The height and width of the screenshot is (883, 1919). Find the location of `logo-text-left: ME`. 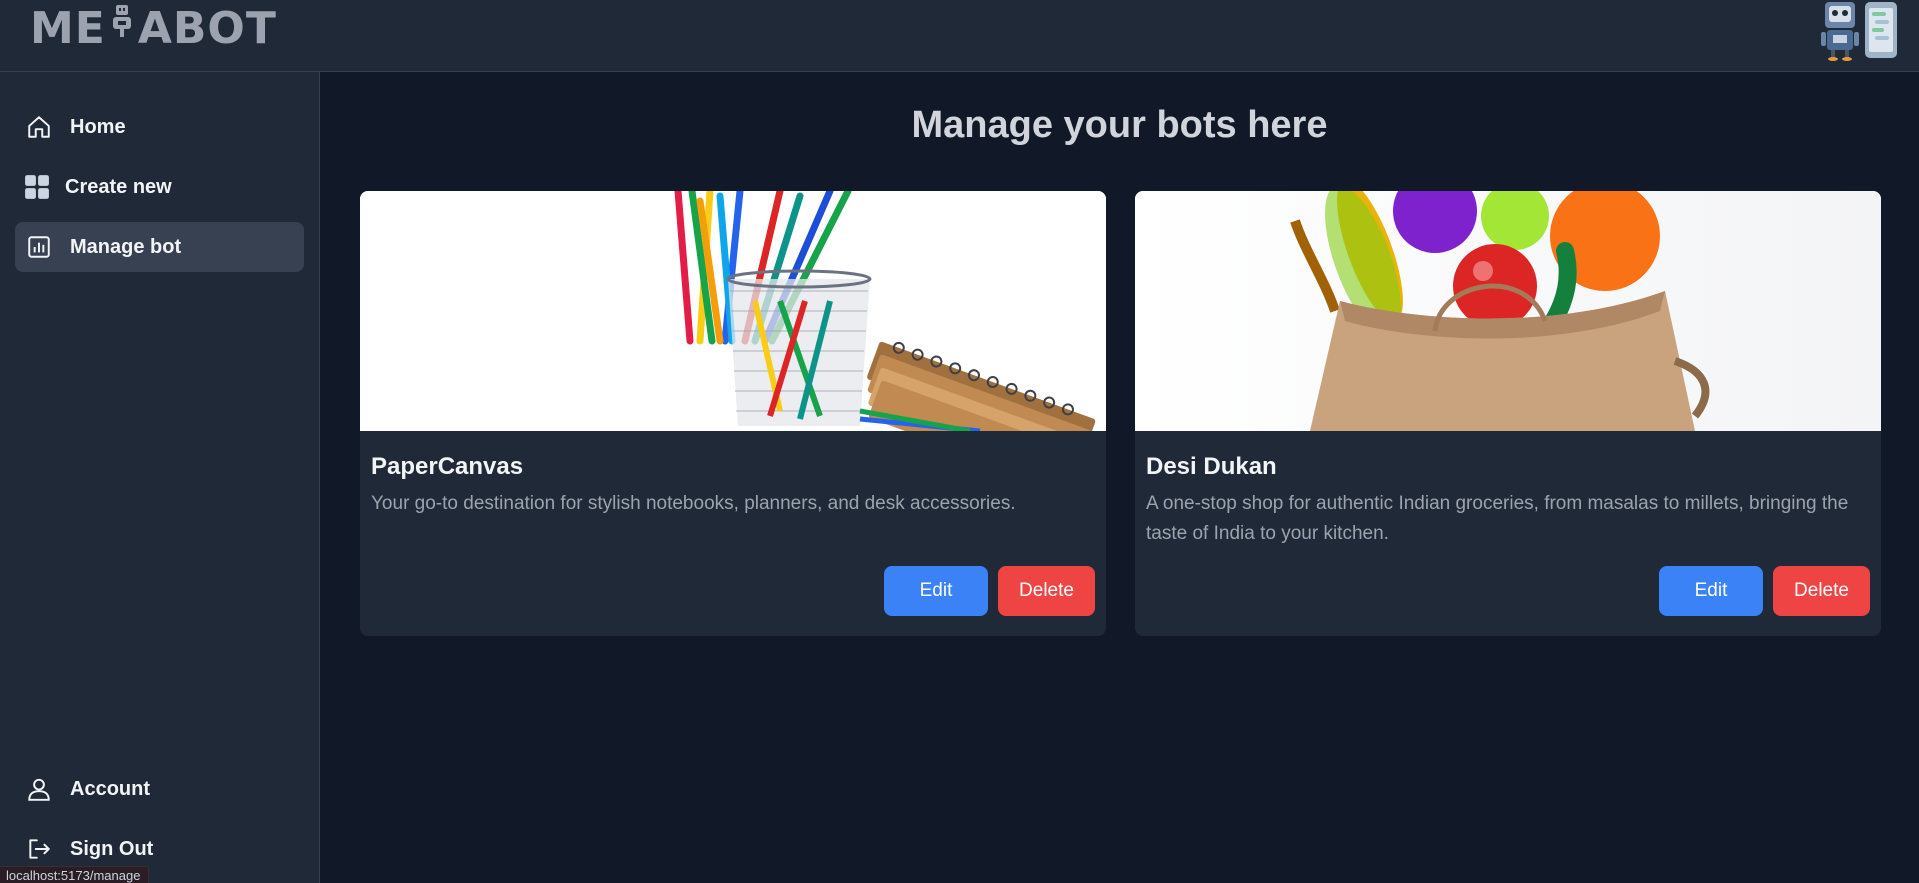

logo-text-left: ME is located at coordinates (68, 28).